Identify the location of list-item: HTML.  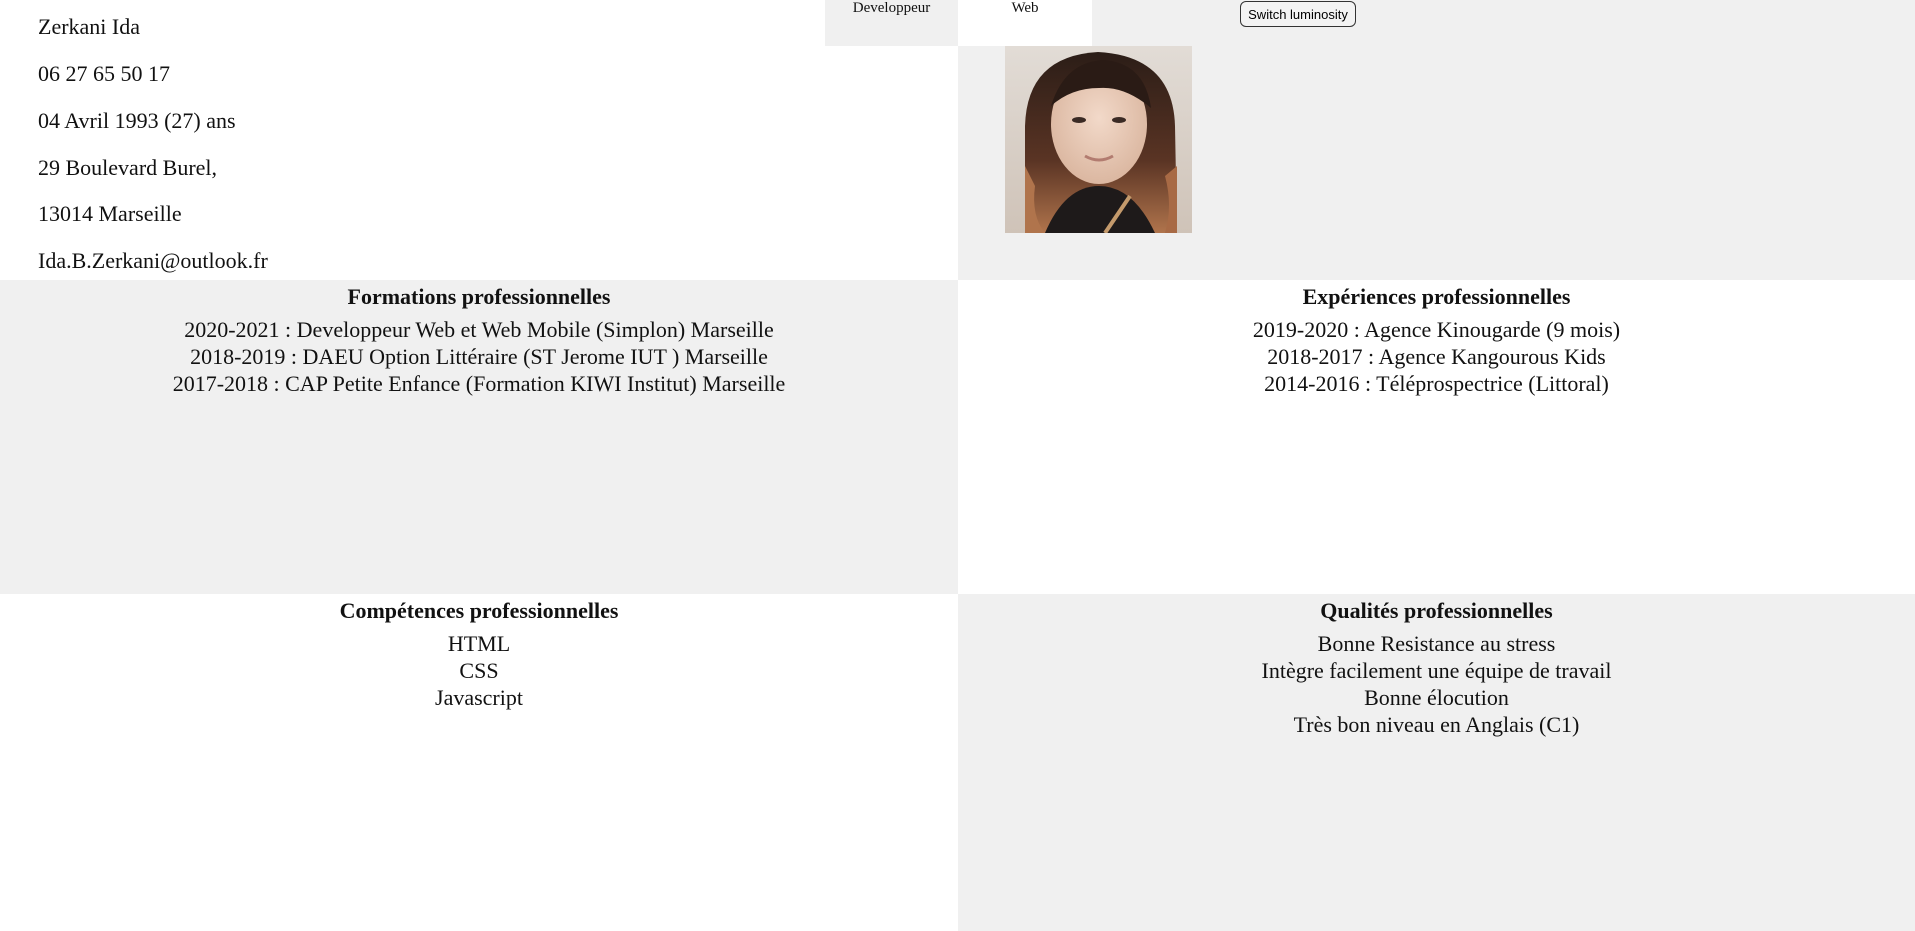
(479, 643).